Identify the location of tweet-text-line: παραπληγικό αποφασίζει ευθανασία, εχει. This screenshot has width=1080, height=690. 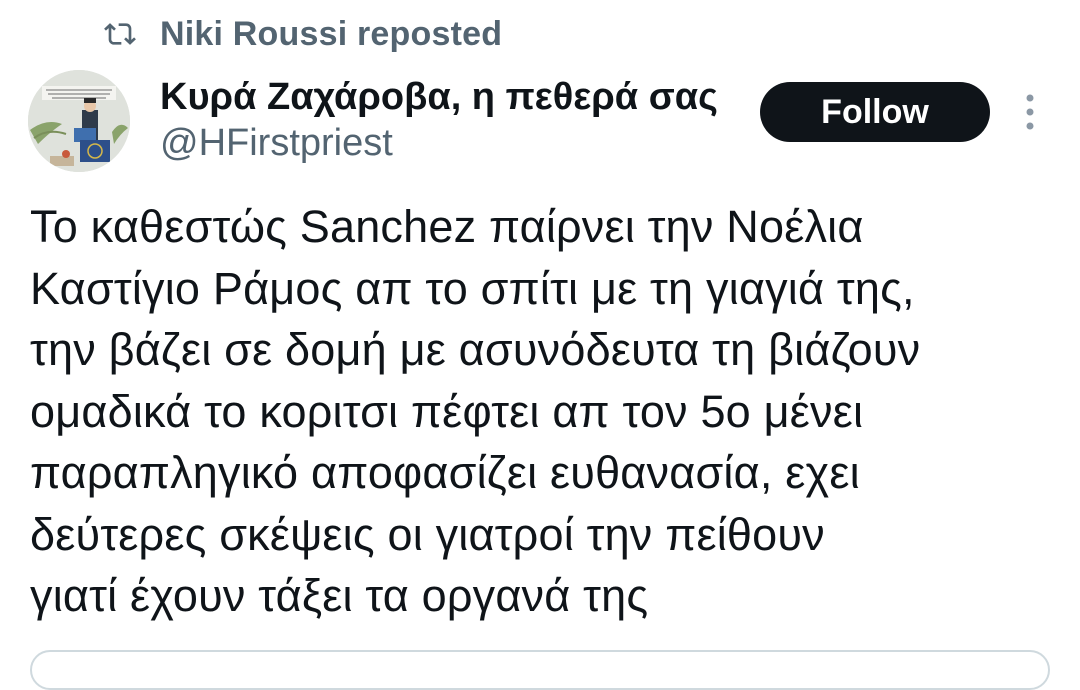
(445, 472).